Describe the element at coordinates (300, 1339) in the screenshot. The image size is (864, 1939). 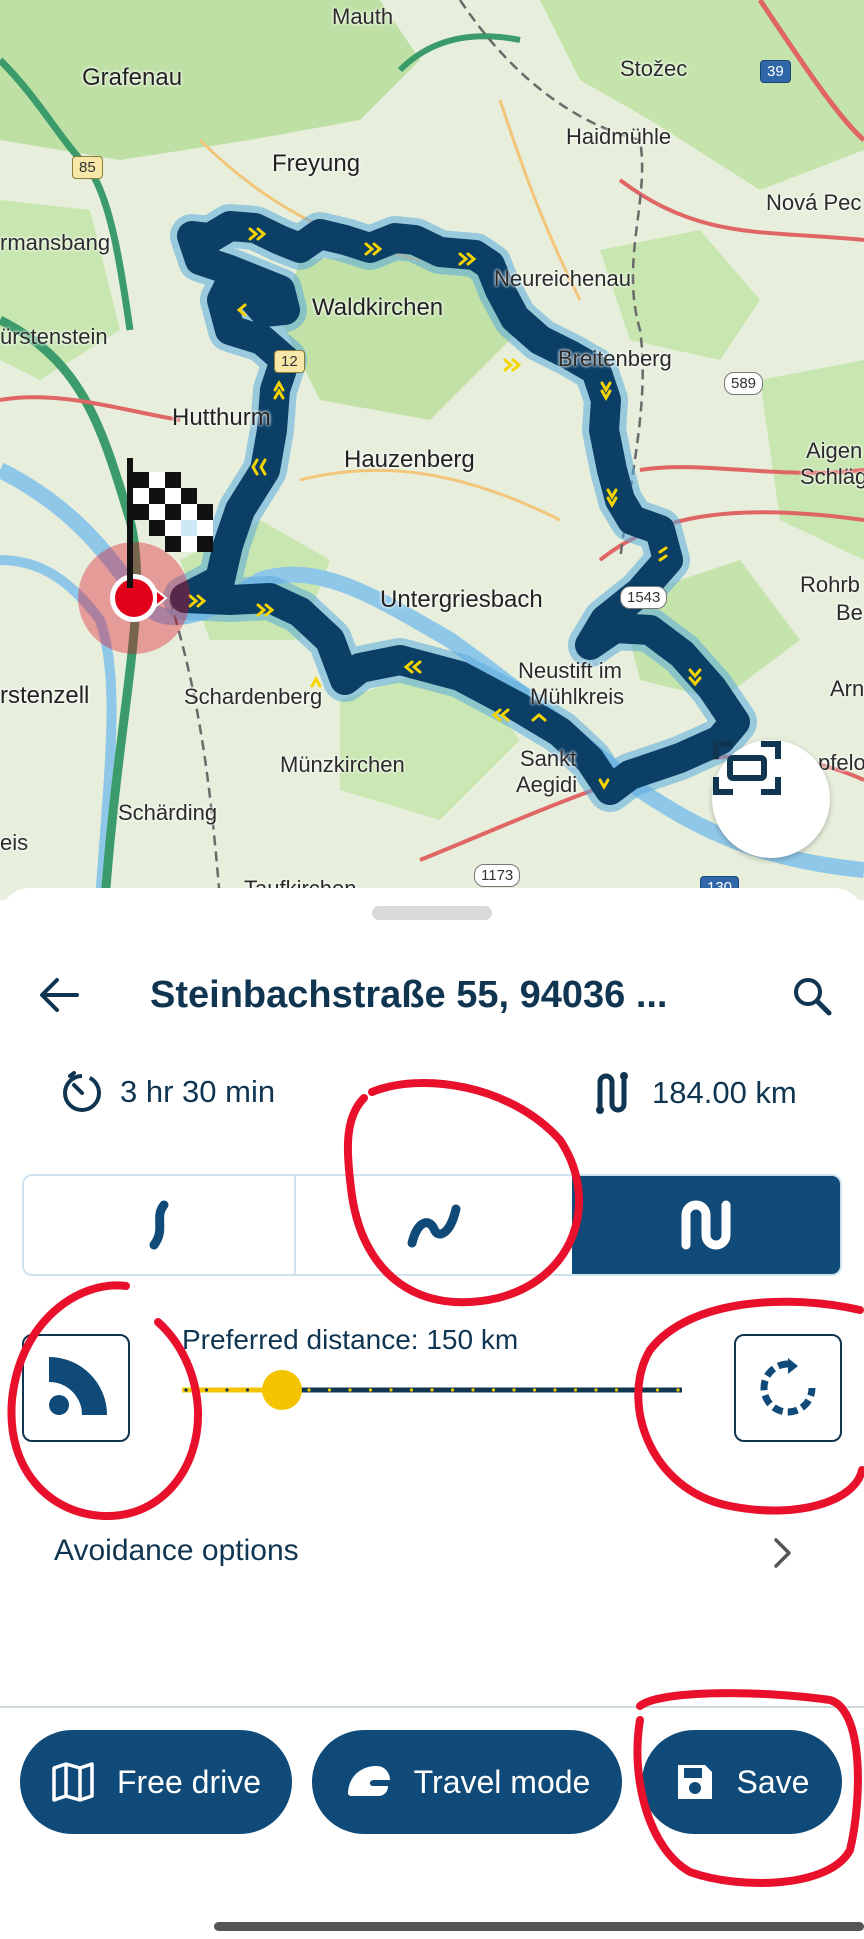
I see `preferred-distance-caption: Preferred distance:` at that location.